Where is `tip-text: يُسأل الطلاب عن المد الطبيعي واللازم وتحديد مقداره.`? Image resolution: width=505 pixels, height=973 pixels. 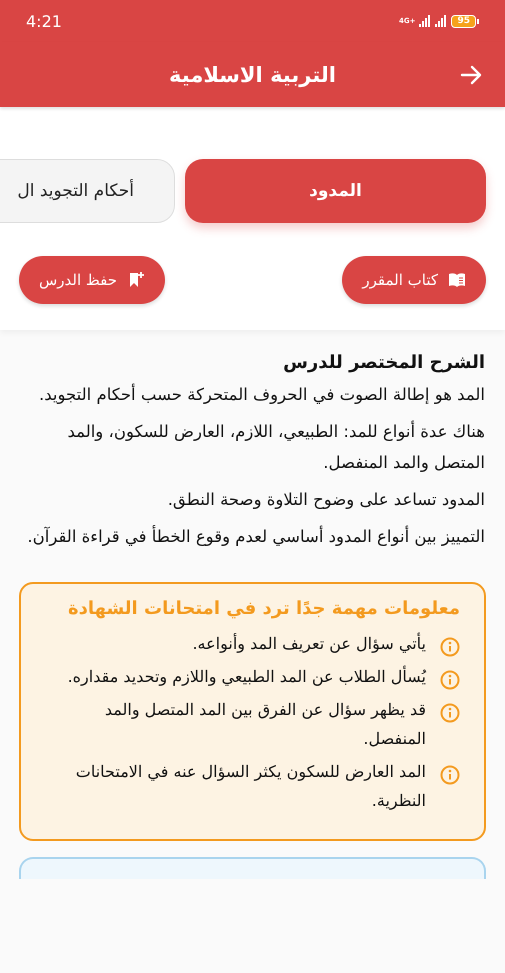
tip-text: يُسأل الطلاب عن المد الطبيعي واللازم وتحديد مقداره. is located at coordinates (247, 676).